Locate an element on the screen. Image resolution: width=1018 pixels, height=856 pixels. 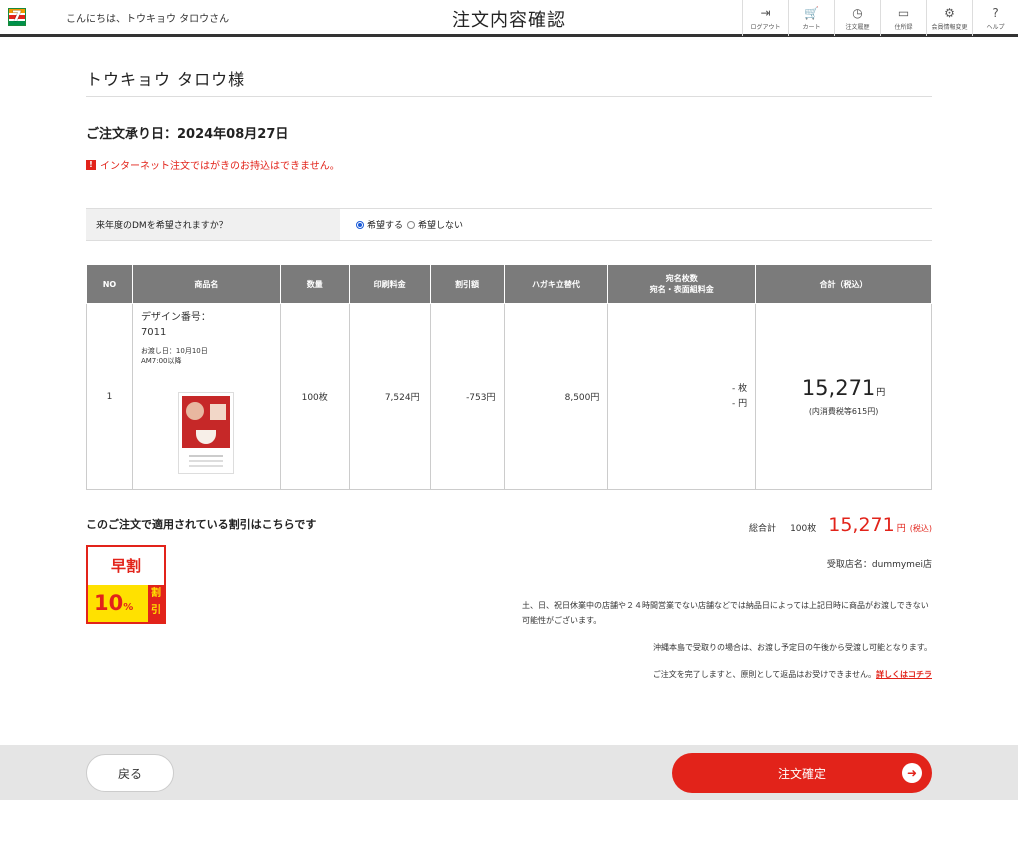
details-link: 詳しくはコチラ is located at coordinates (904, 674).